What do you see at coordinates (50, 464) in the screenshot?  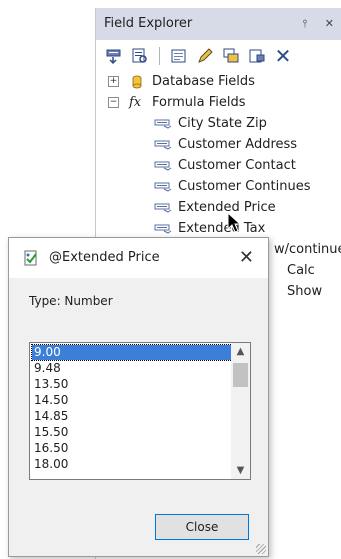 I see `list-item: 18.00` at bounding box center [50, 464].